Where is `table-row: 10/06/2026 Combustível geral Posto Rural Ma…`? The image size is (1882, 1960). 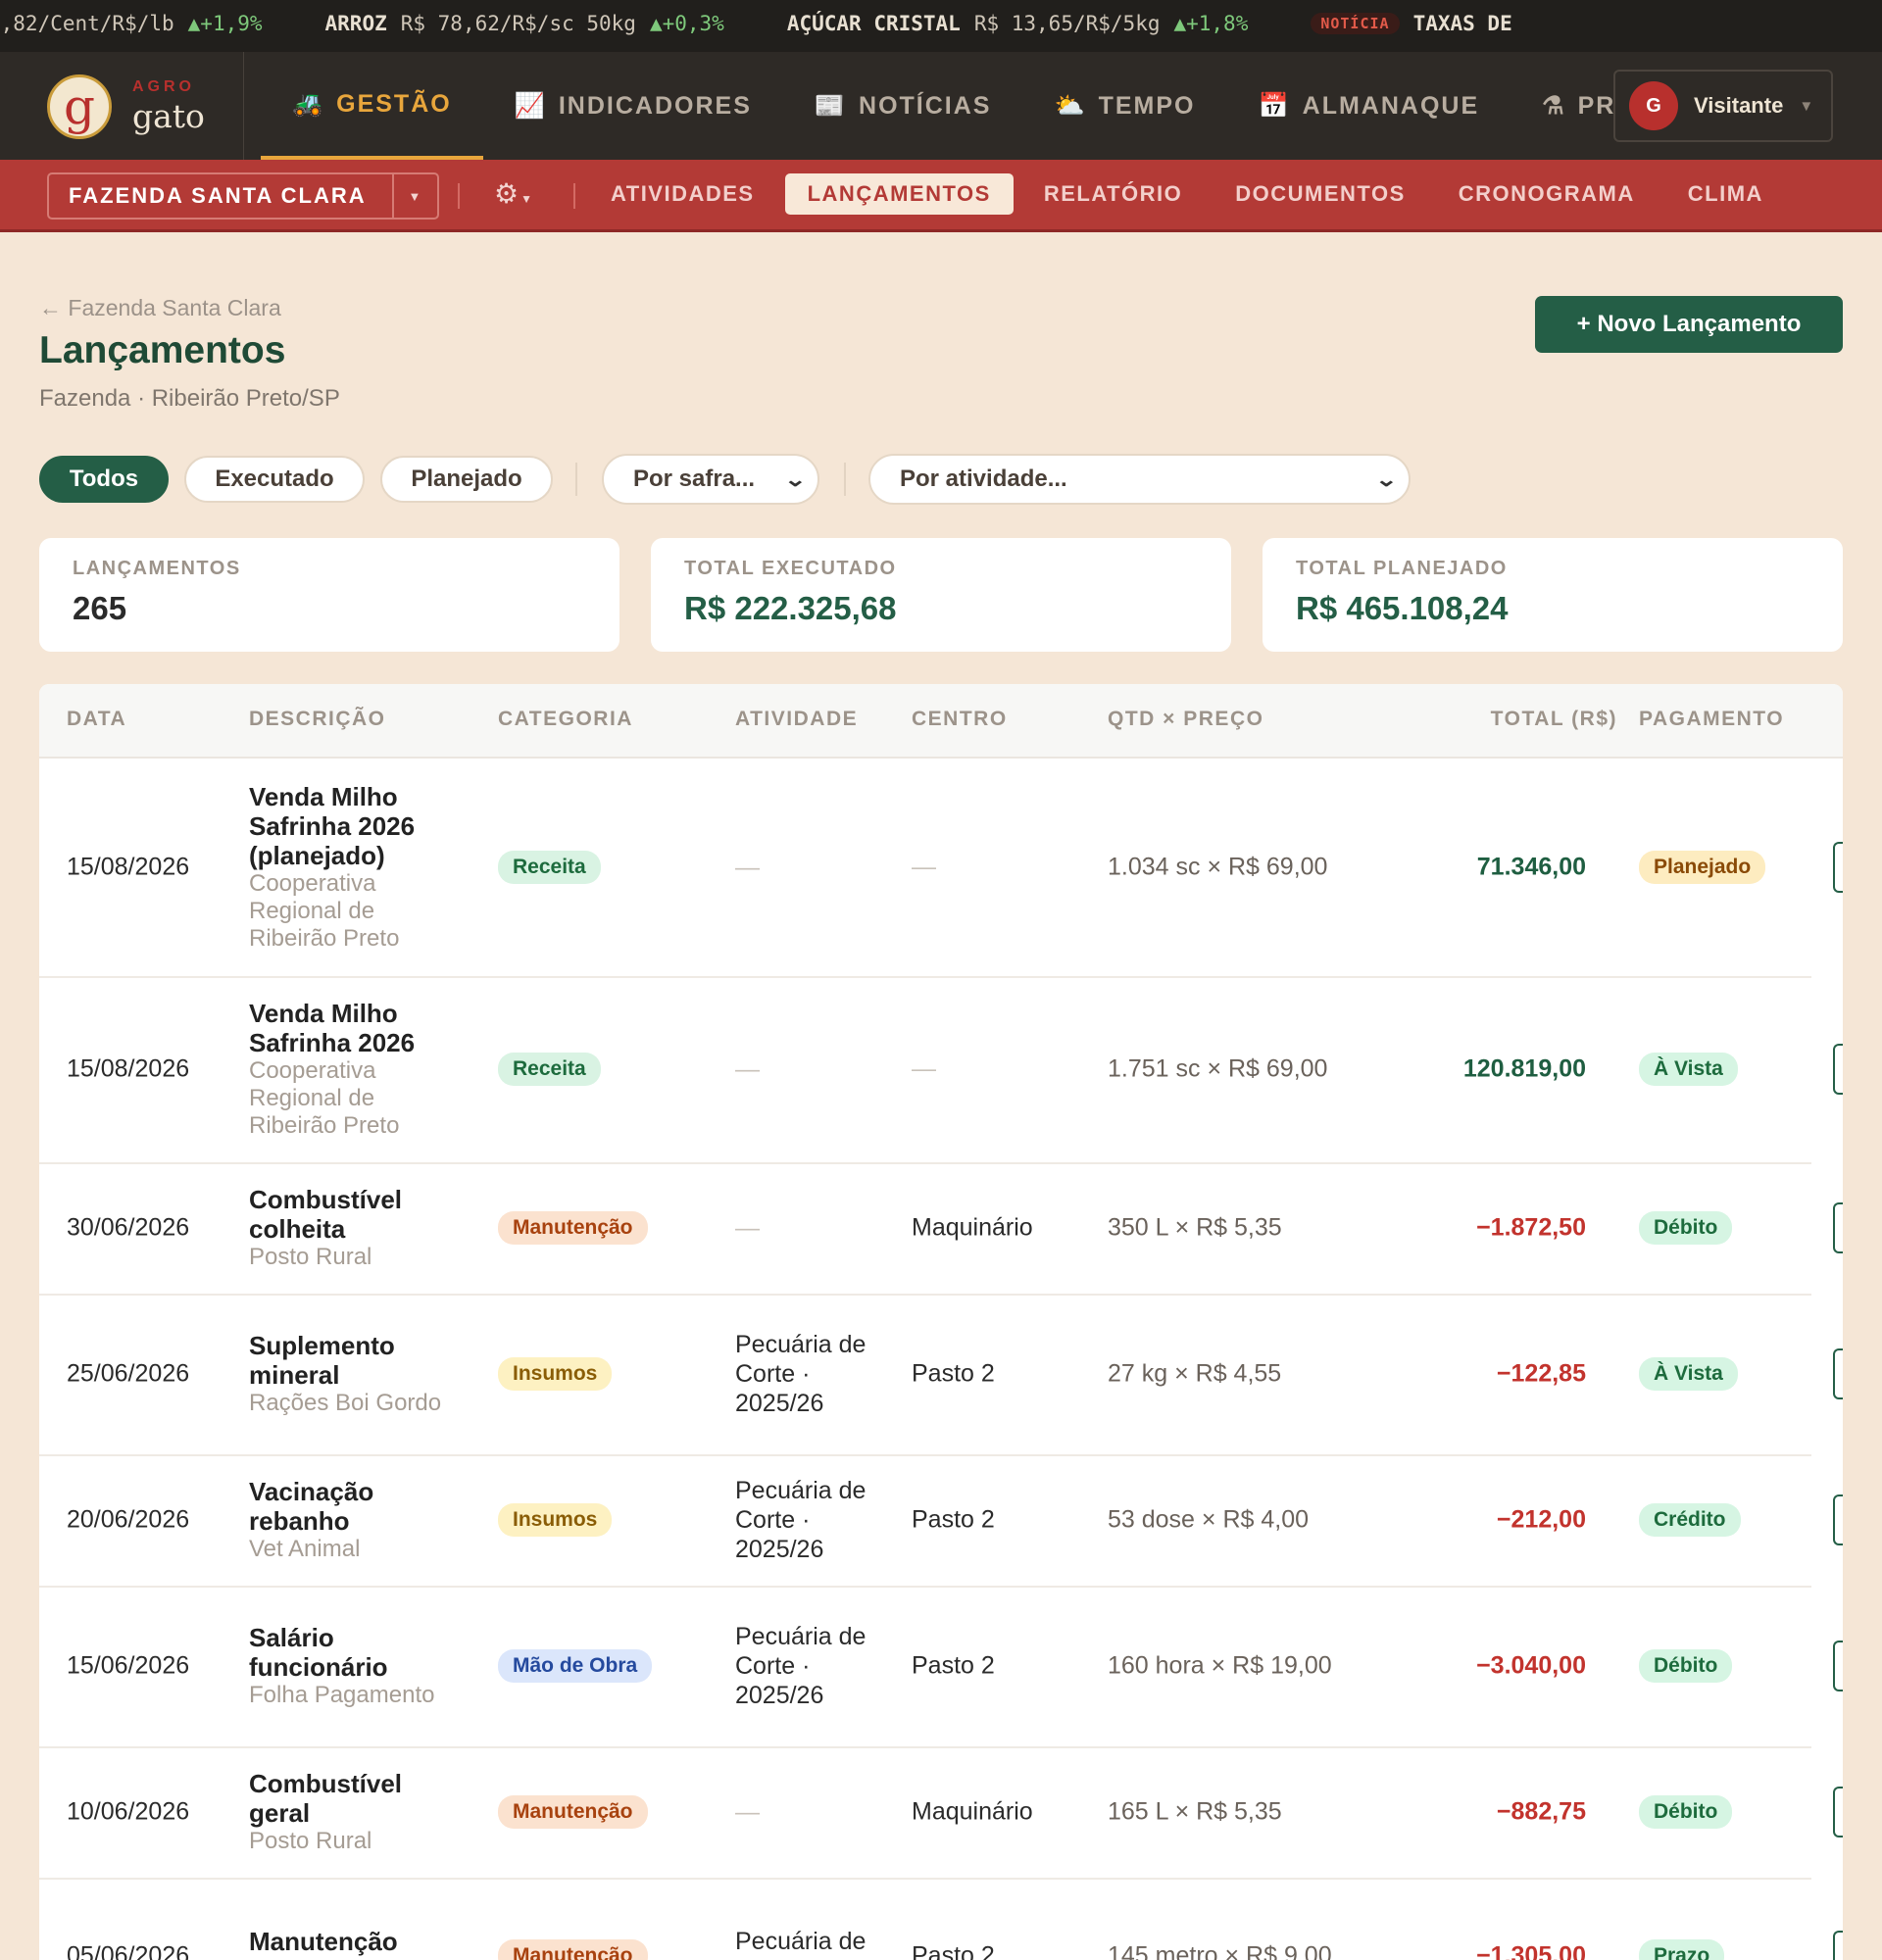 table-row: 10/06/2026 Combustível geral Posto Rural Ma… is located at coordinates (925, 1813).